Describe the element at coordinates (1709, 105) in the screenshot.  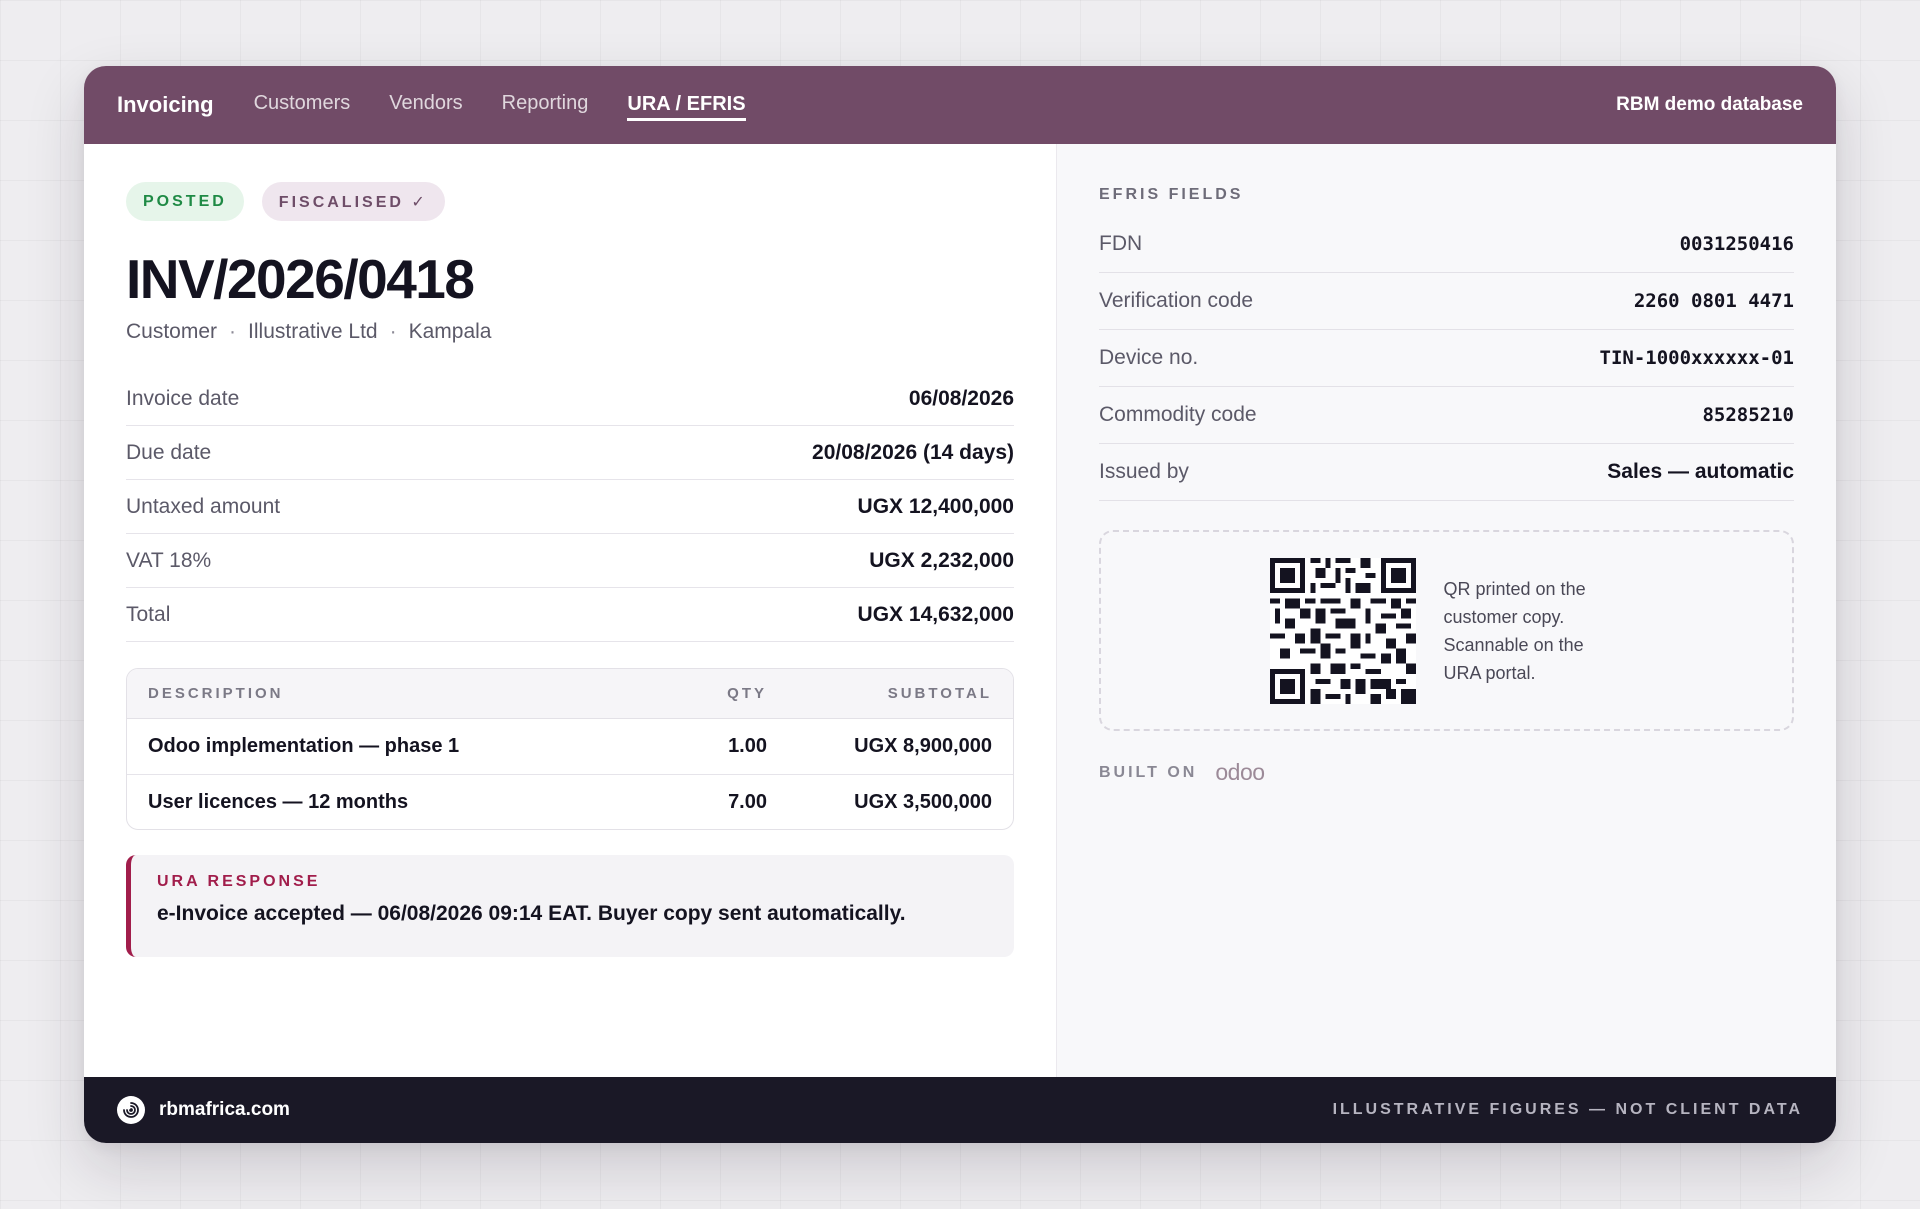
I see `database-name: RBM demo database` at that location.